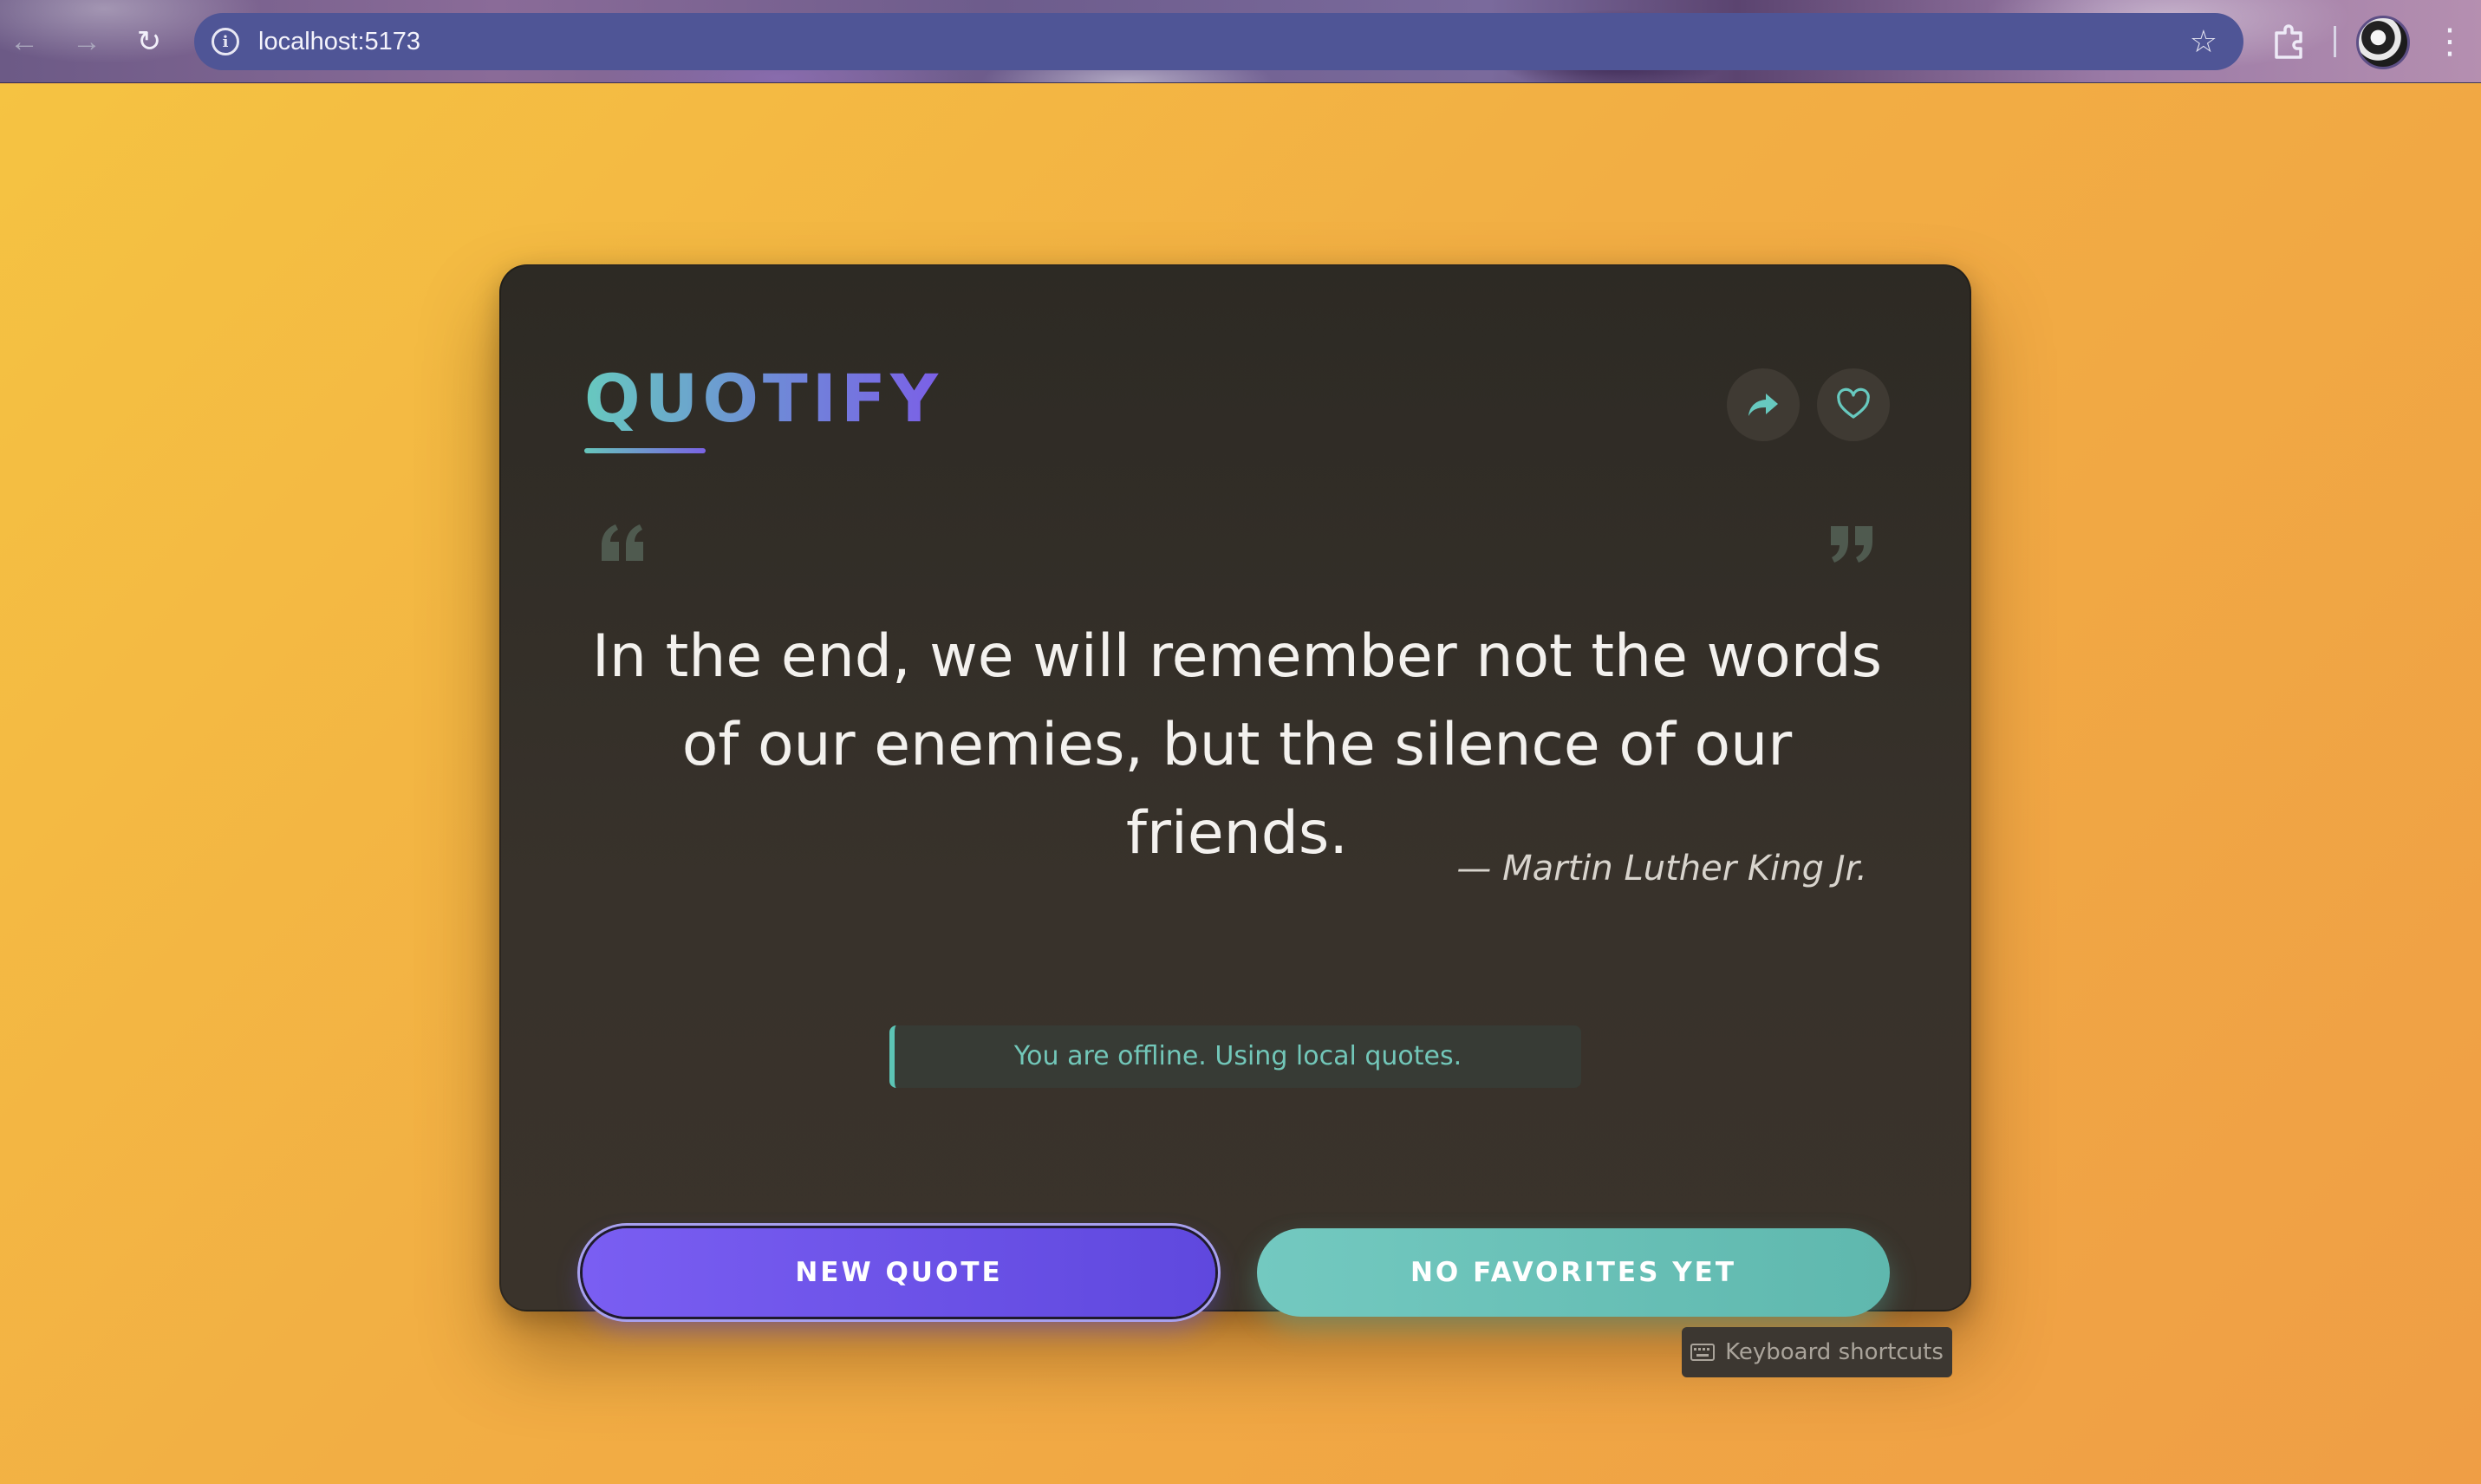 This screenshot has width=2481, height=1484. Describe the element at coordinates (1834, 1352) in the screenshot. I see `keyboard-shortcuts-label: Keyboard shortcuts` at that location.